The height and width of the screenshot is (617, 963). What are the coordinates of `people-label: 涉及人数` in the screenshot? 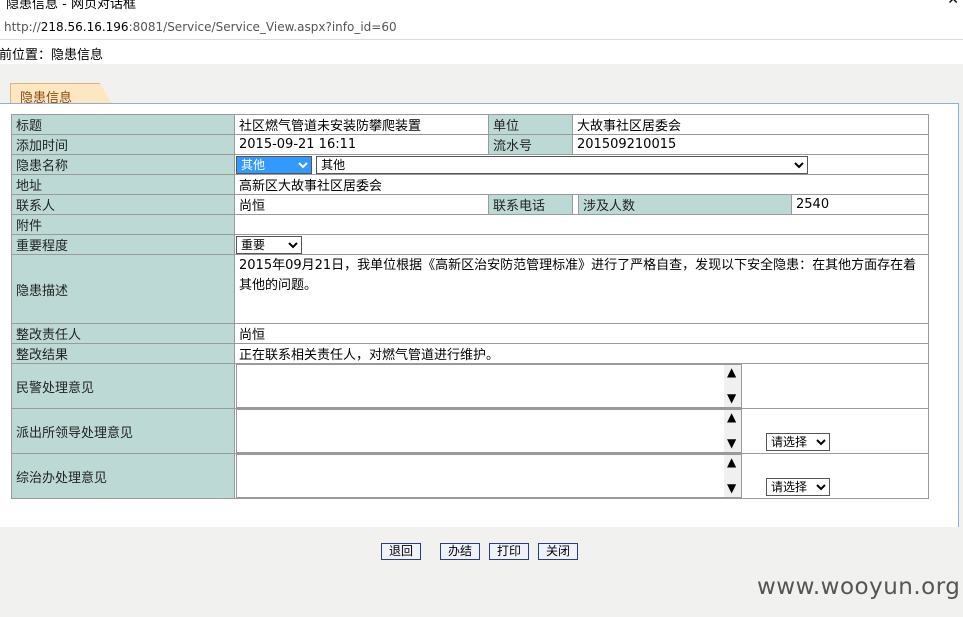 It's located at (685, 204).